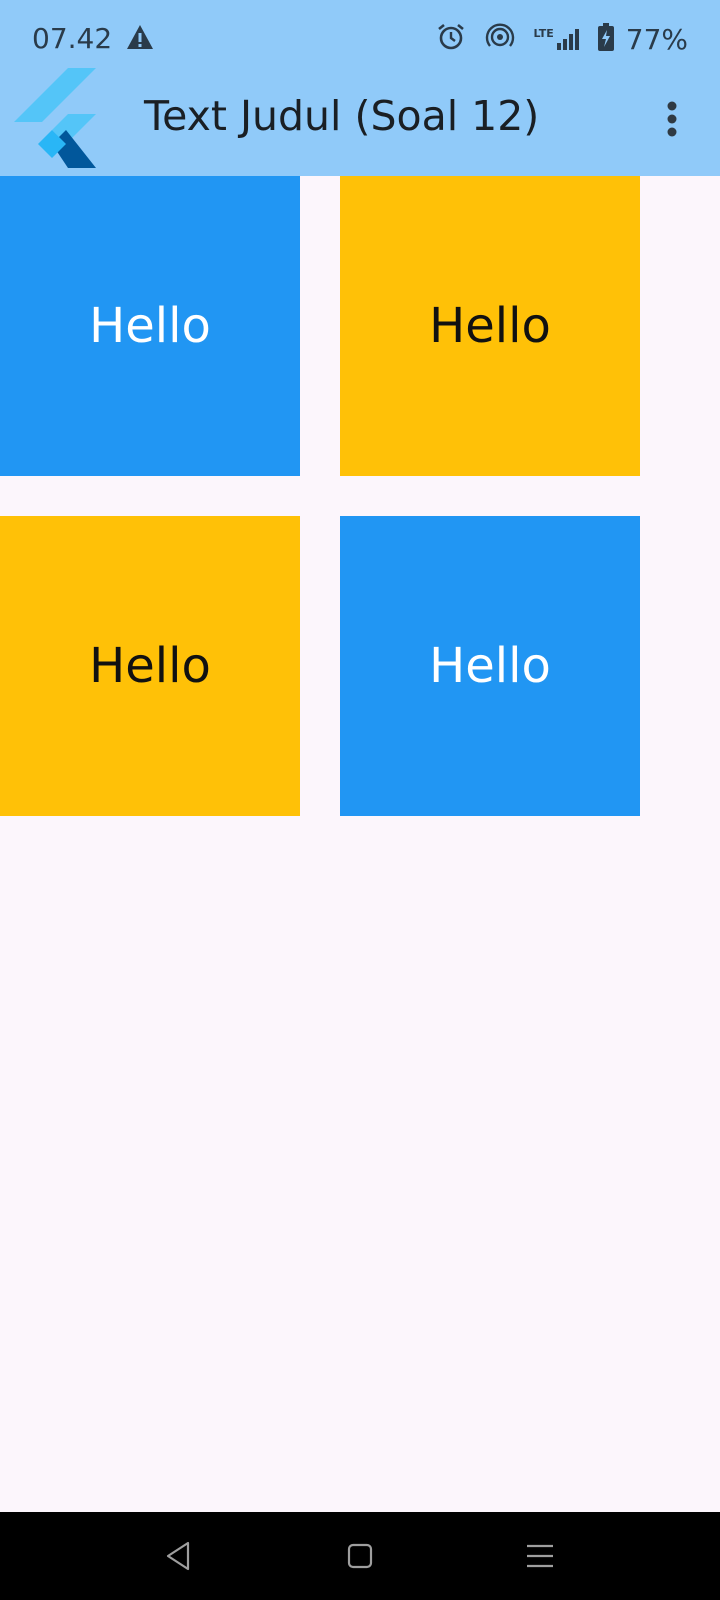 This screenshot has height=1600, width=720. I want to click on flutter-logo-icon, so click(56, 122).